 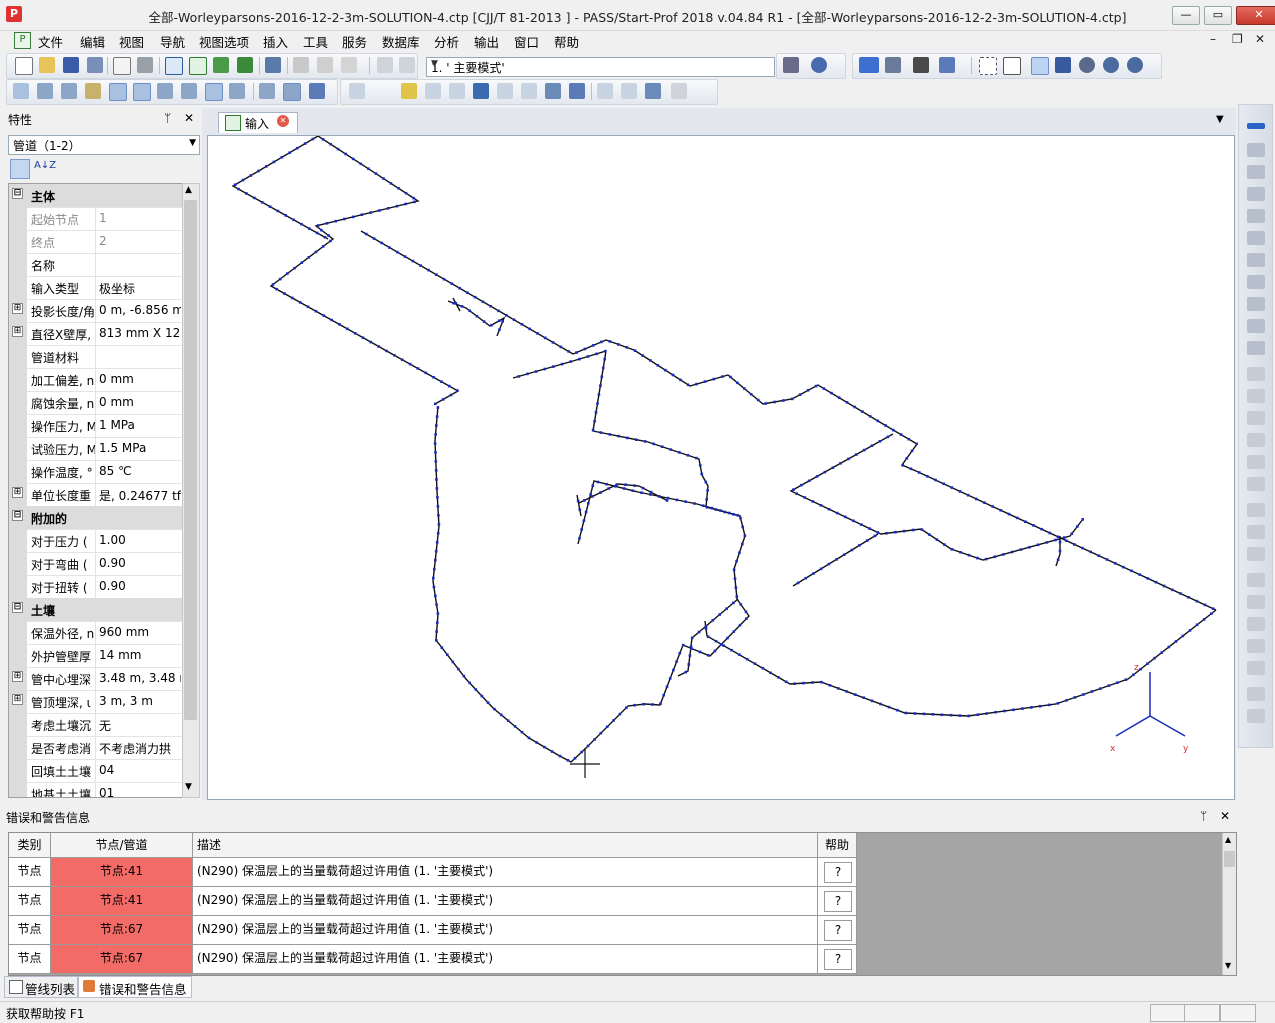 I want to click on equipment-icon, so click(x=1256, y=668).